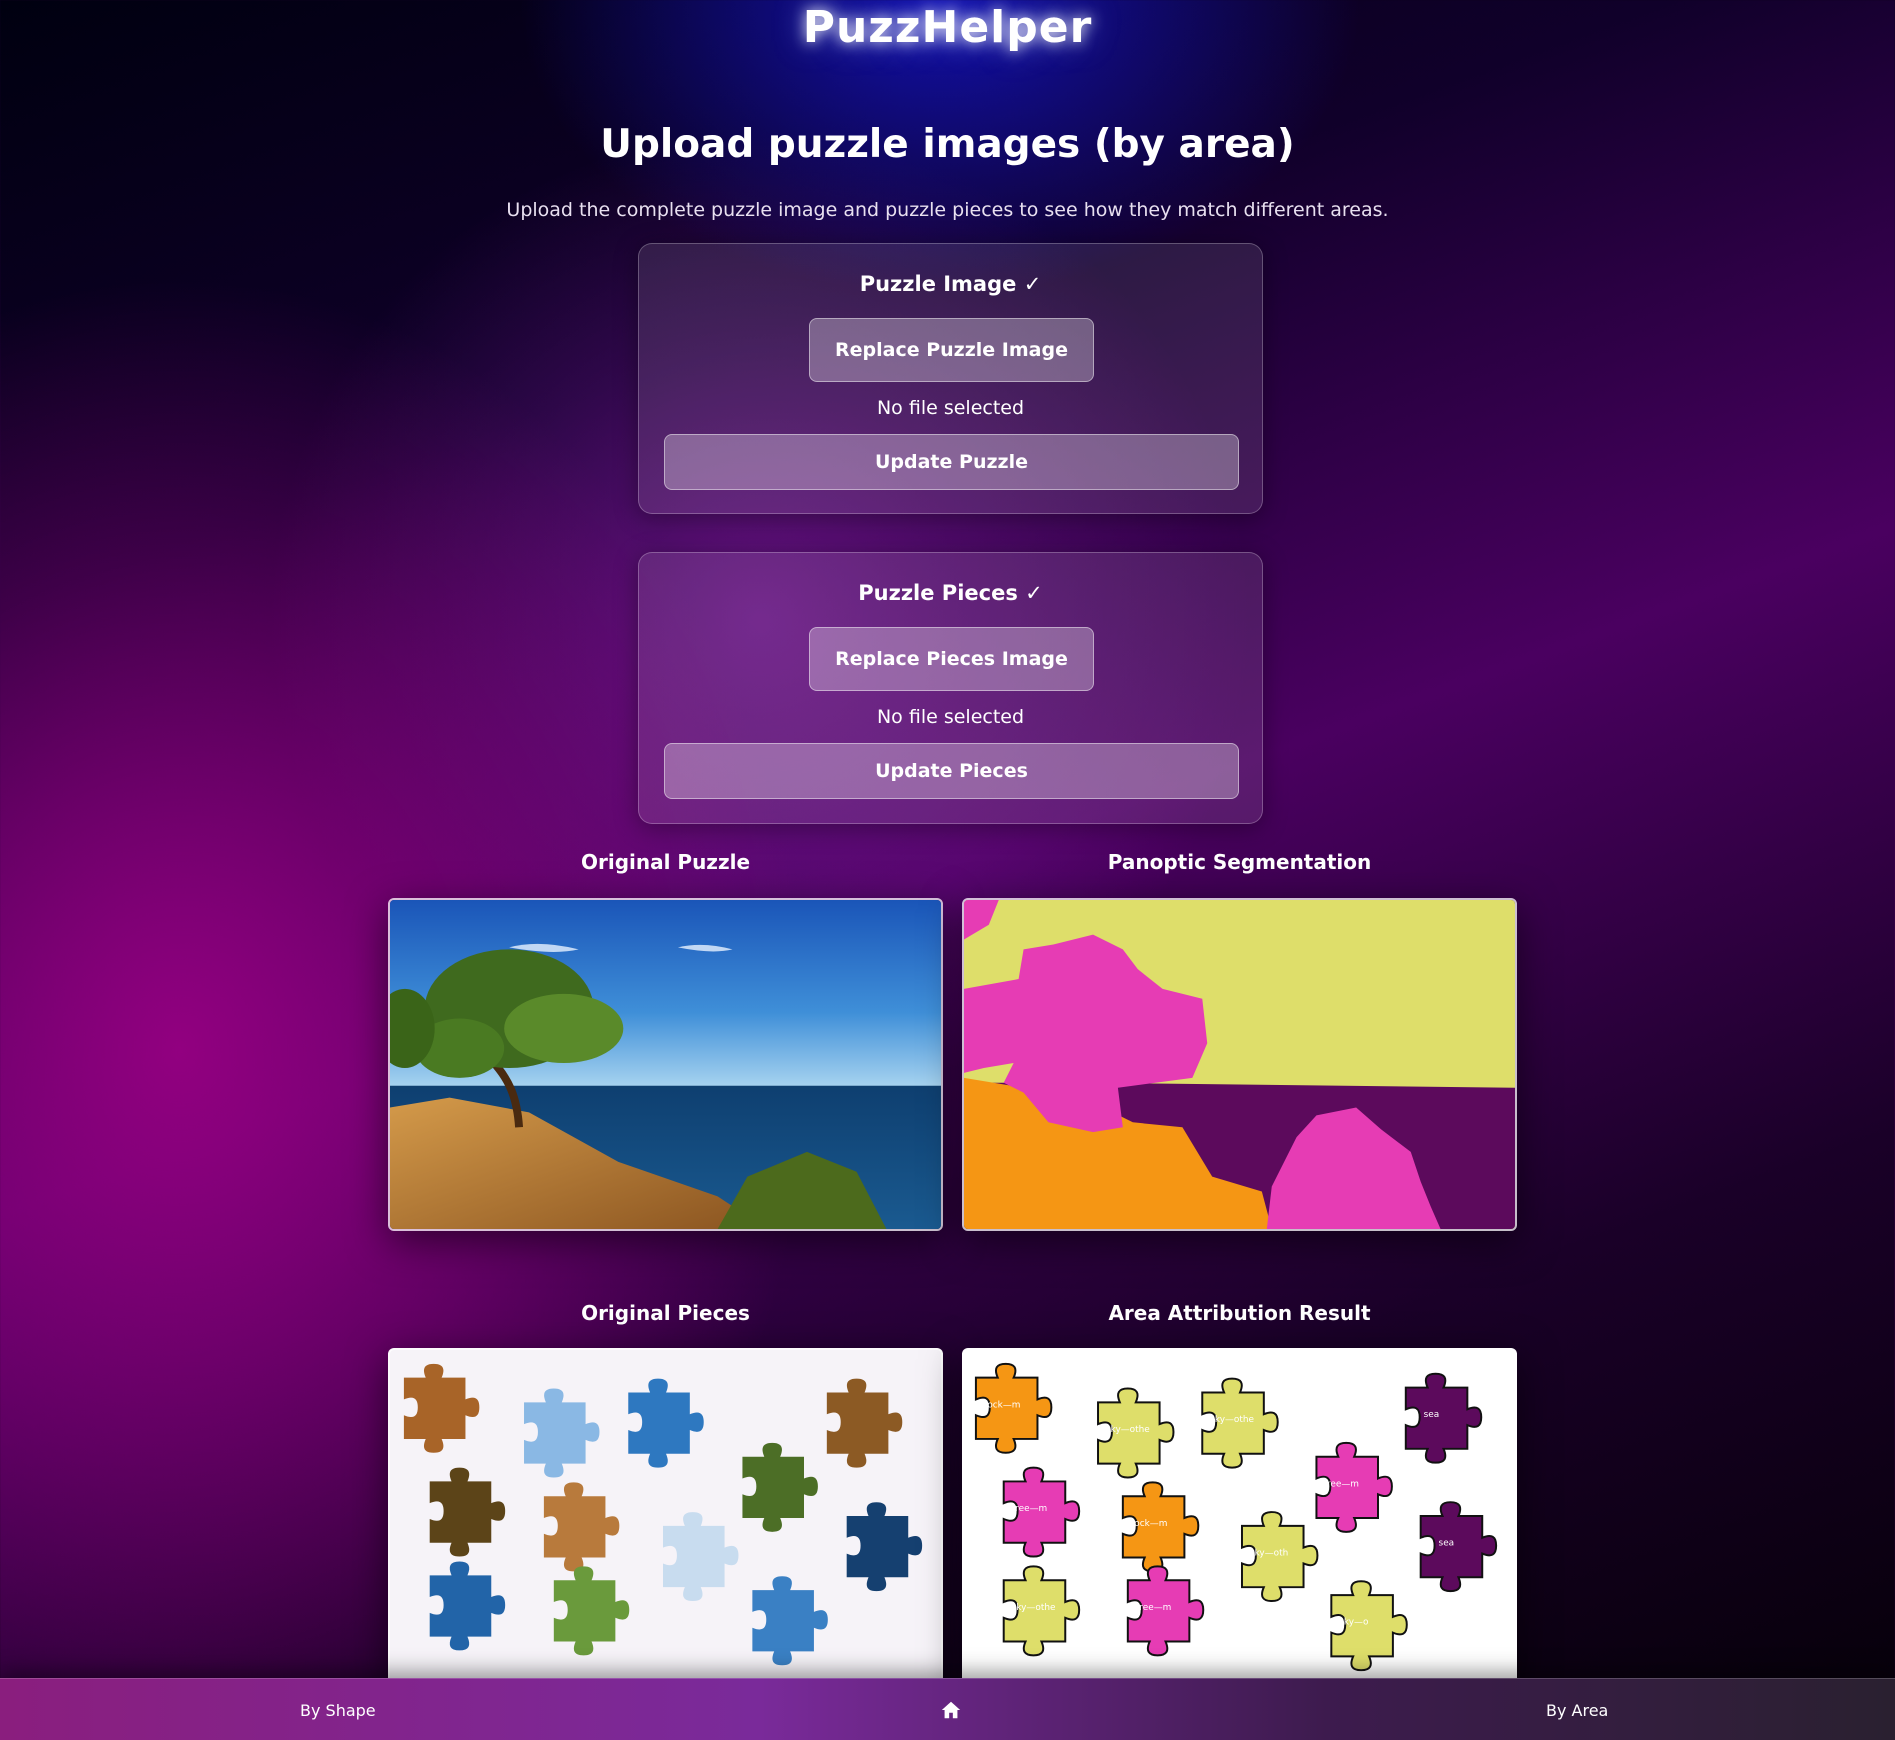  What do you see at coordinates (1239, 1313) in the screenshot?
I see `area-attribution-title: Area Attribution Result` at bounding box center [1239, 1313].